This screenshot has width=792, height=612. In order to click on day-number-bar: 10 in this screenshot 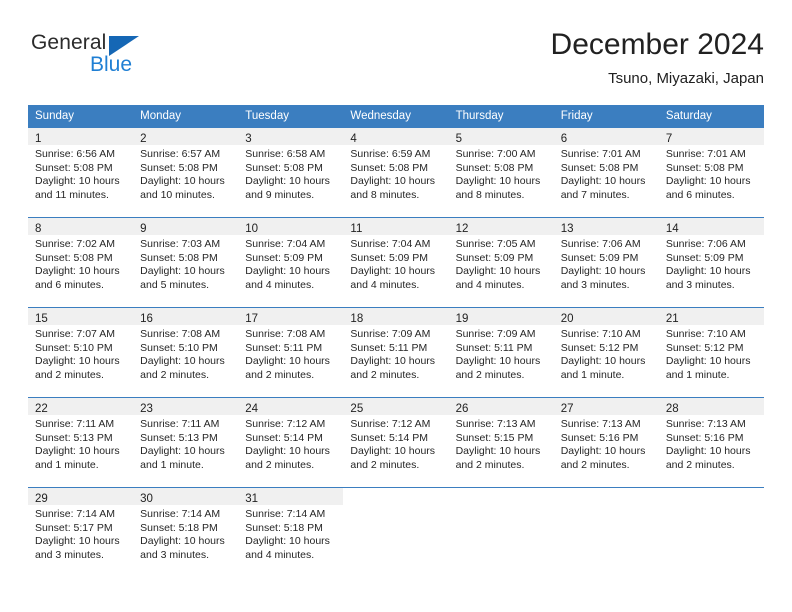, I will do `click(291, 226)`.